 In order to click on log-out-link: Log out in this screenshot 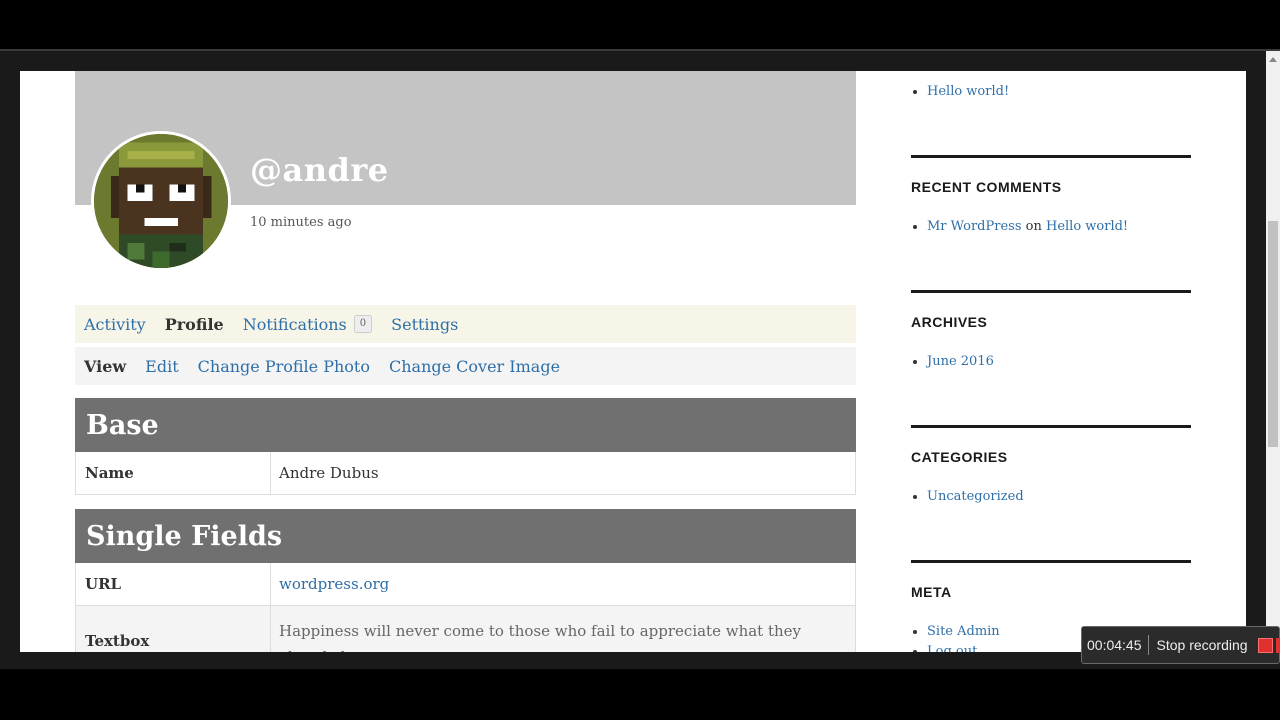, I will do `click(952, 648)`.